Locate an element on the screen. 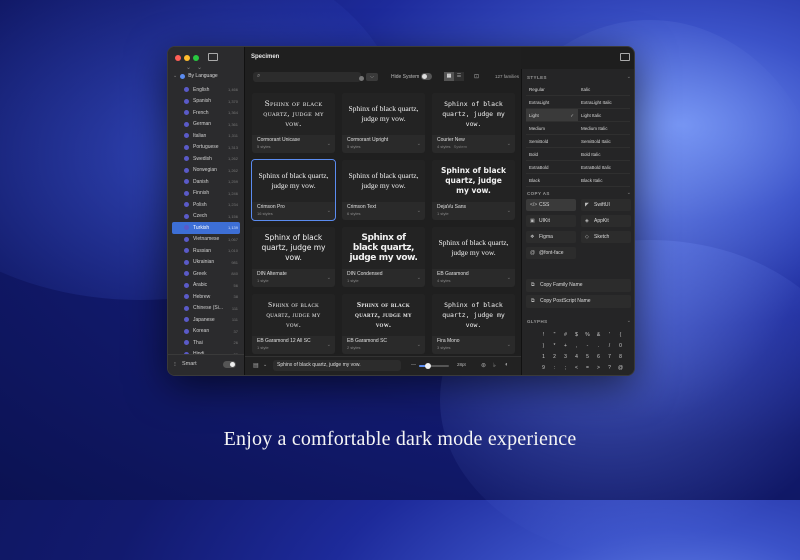 Image resolution: width=800 pixels, height=560 pixels. copy-appkit-button: ◈ AppKit is located at coordinates (606, 221).